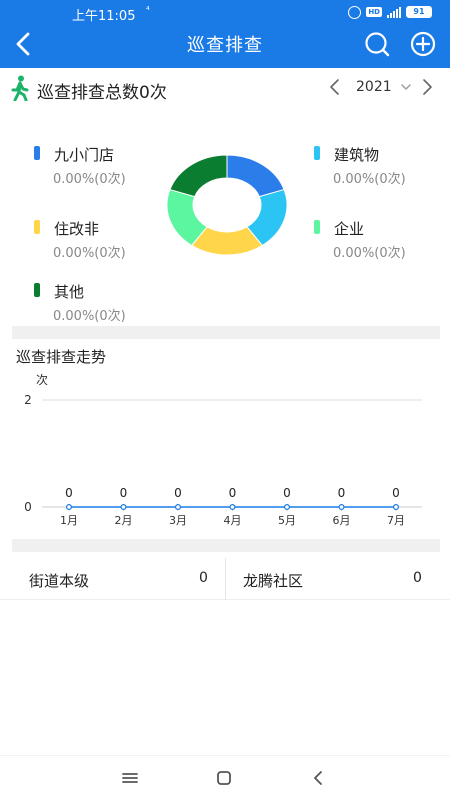 This screenshot has height=800, width=450. Describe the element at coordinates (69, 292) in the screenshot. I see `legend-name: 其他` at that location.